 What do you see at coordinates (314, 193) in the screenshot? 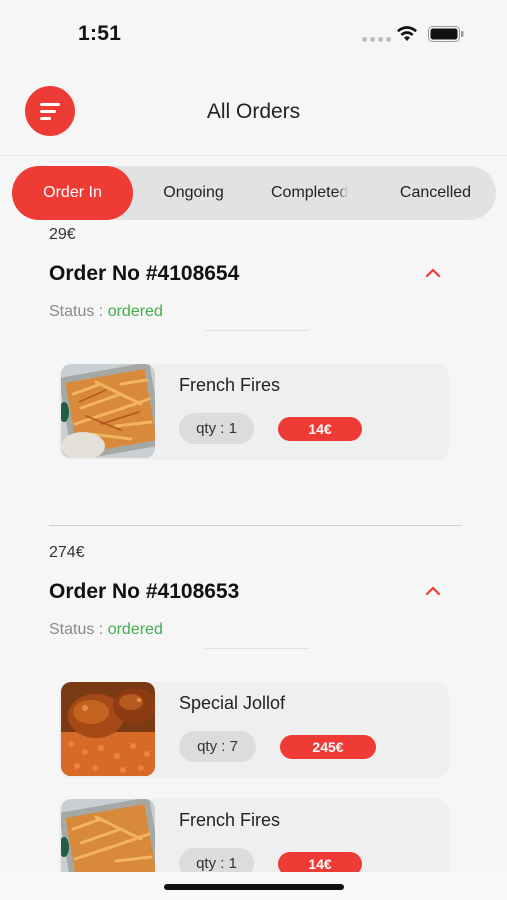
I see `tab-completed: Completed` at bounding box center [314, 193].